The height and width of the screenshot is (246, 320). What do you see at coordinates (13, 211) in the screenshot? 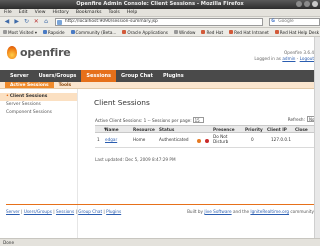
I see `footer-link-server: Server` at bounding box center [13, 211].